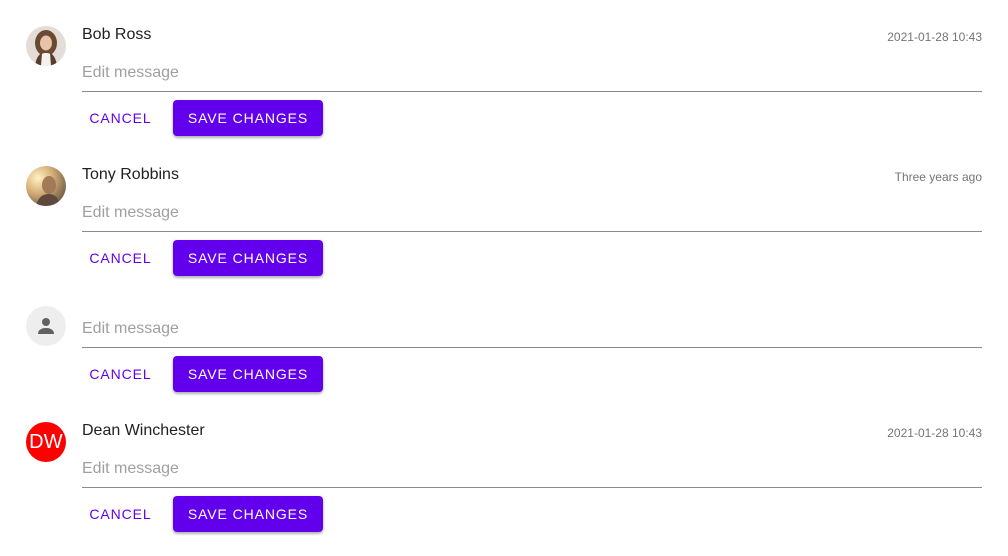 Image resolution: width=1008 pixels, height=556 pixels. I want to click on avatar: DW, so click(46, 442).